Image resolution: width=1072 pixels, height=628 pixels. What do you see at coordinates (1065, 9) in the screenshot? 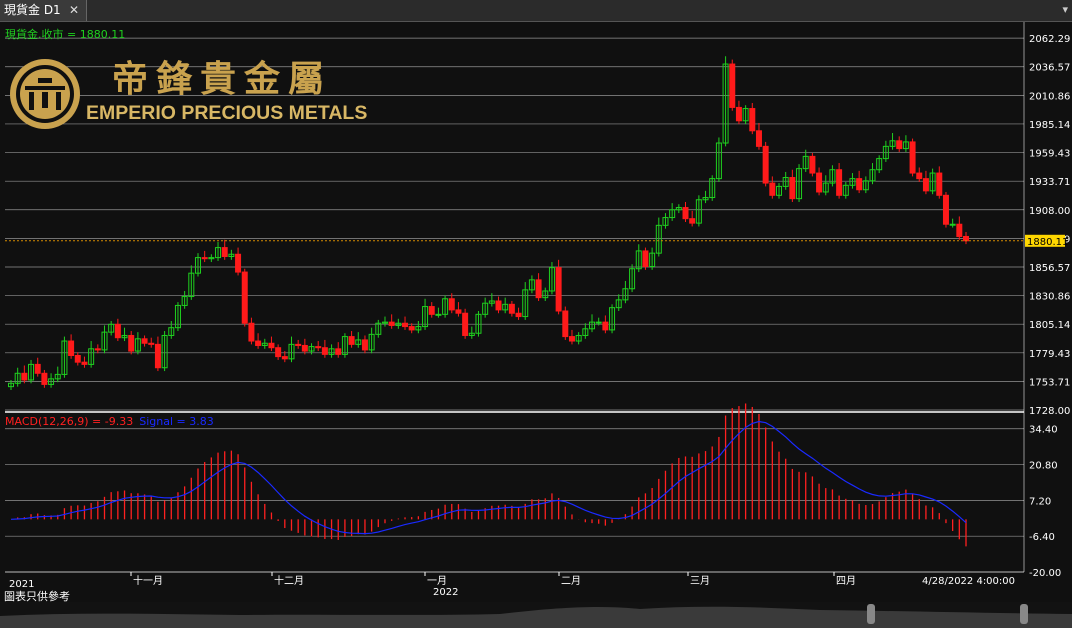
I see `chevron-down-icon: ▾` at bounding box center [1065, 9].